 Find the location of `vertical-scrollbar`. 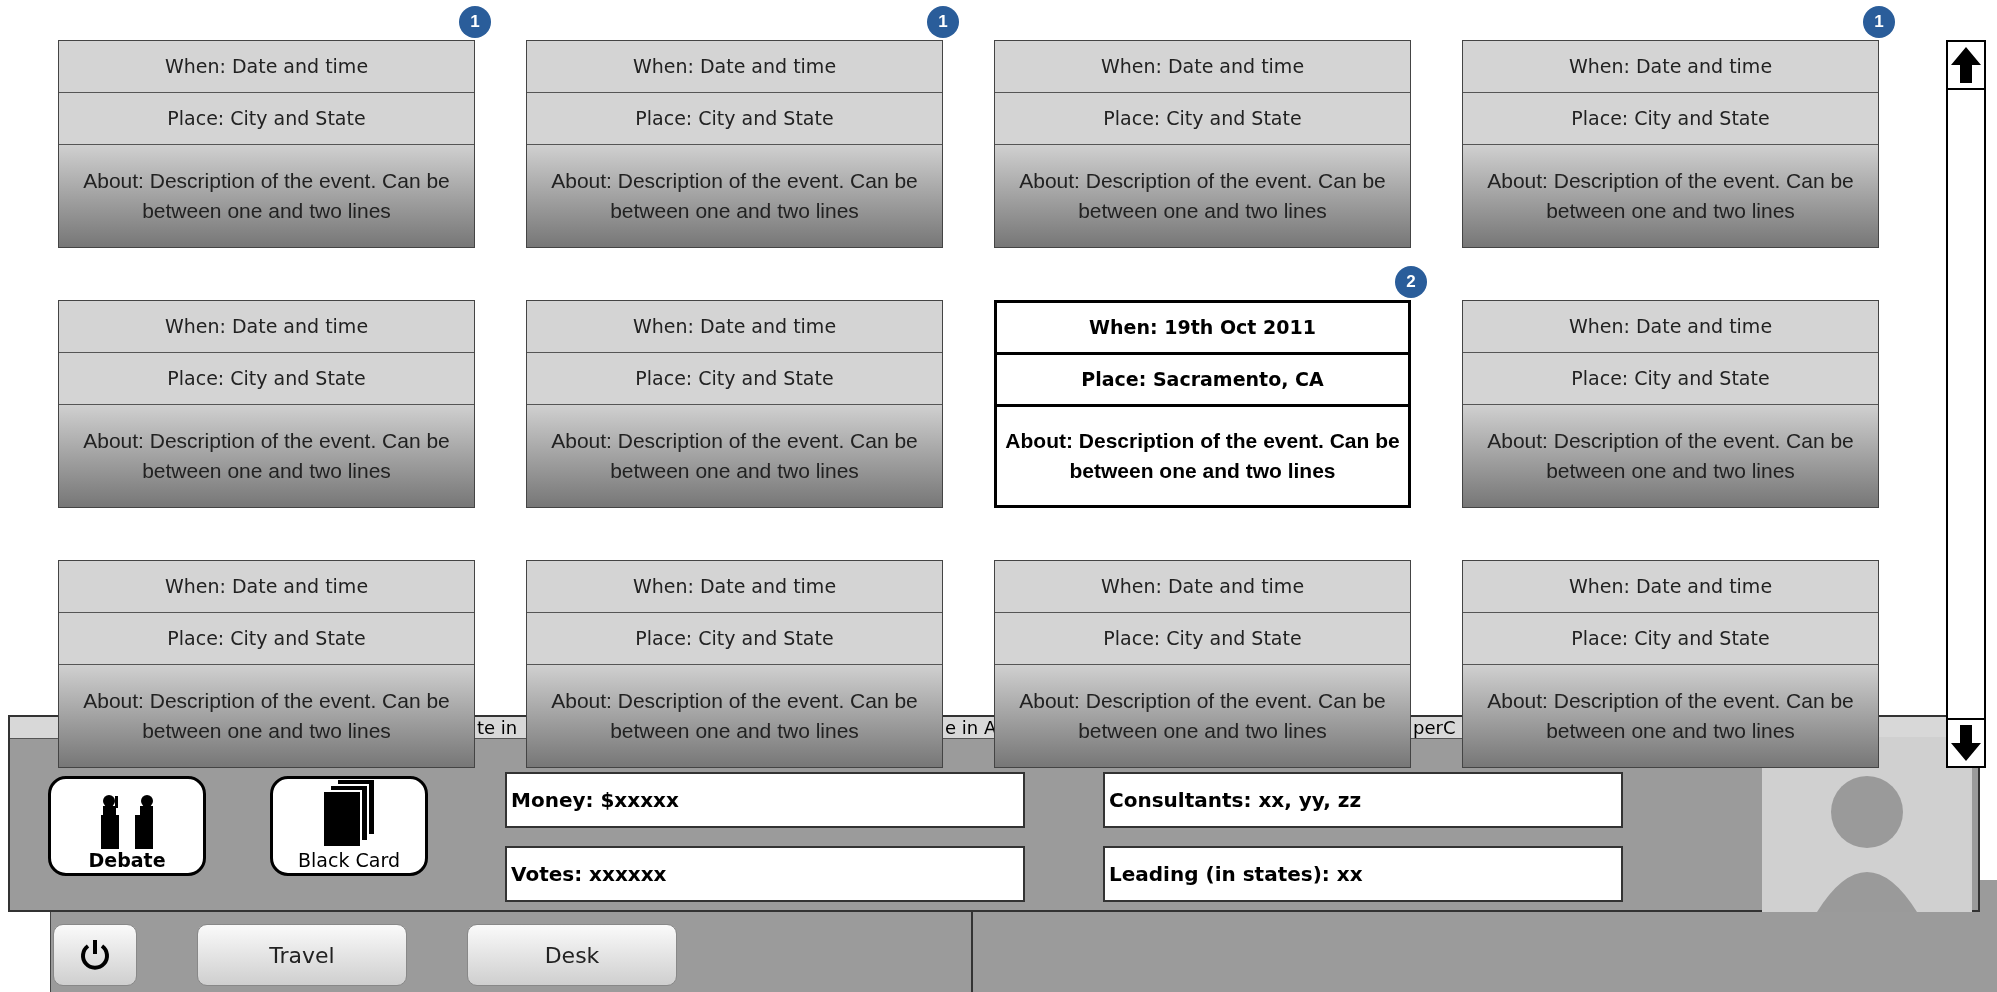

vertical-scrollbar is located at coordinates (1966, 404).